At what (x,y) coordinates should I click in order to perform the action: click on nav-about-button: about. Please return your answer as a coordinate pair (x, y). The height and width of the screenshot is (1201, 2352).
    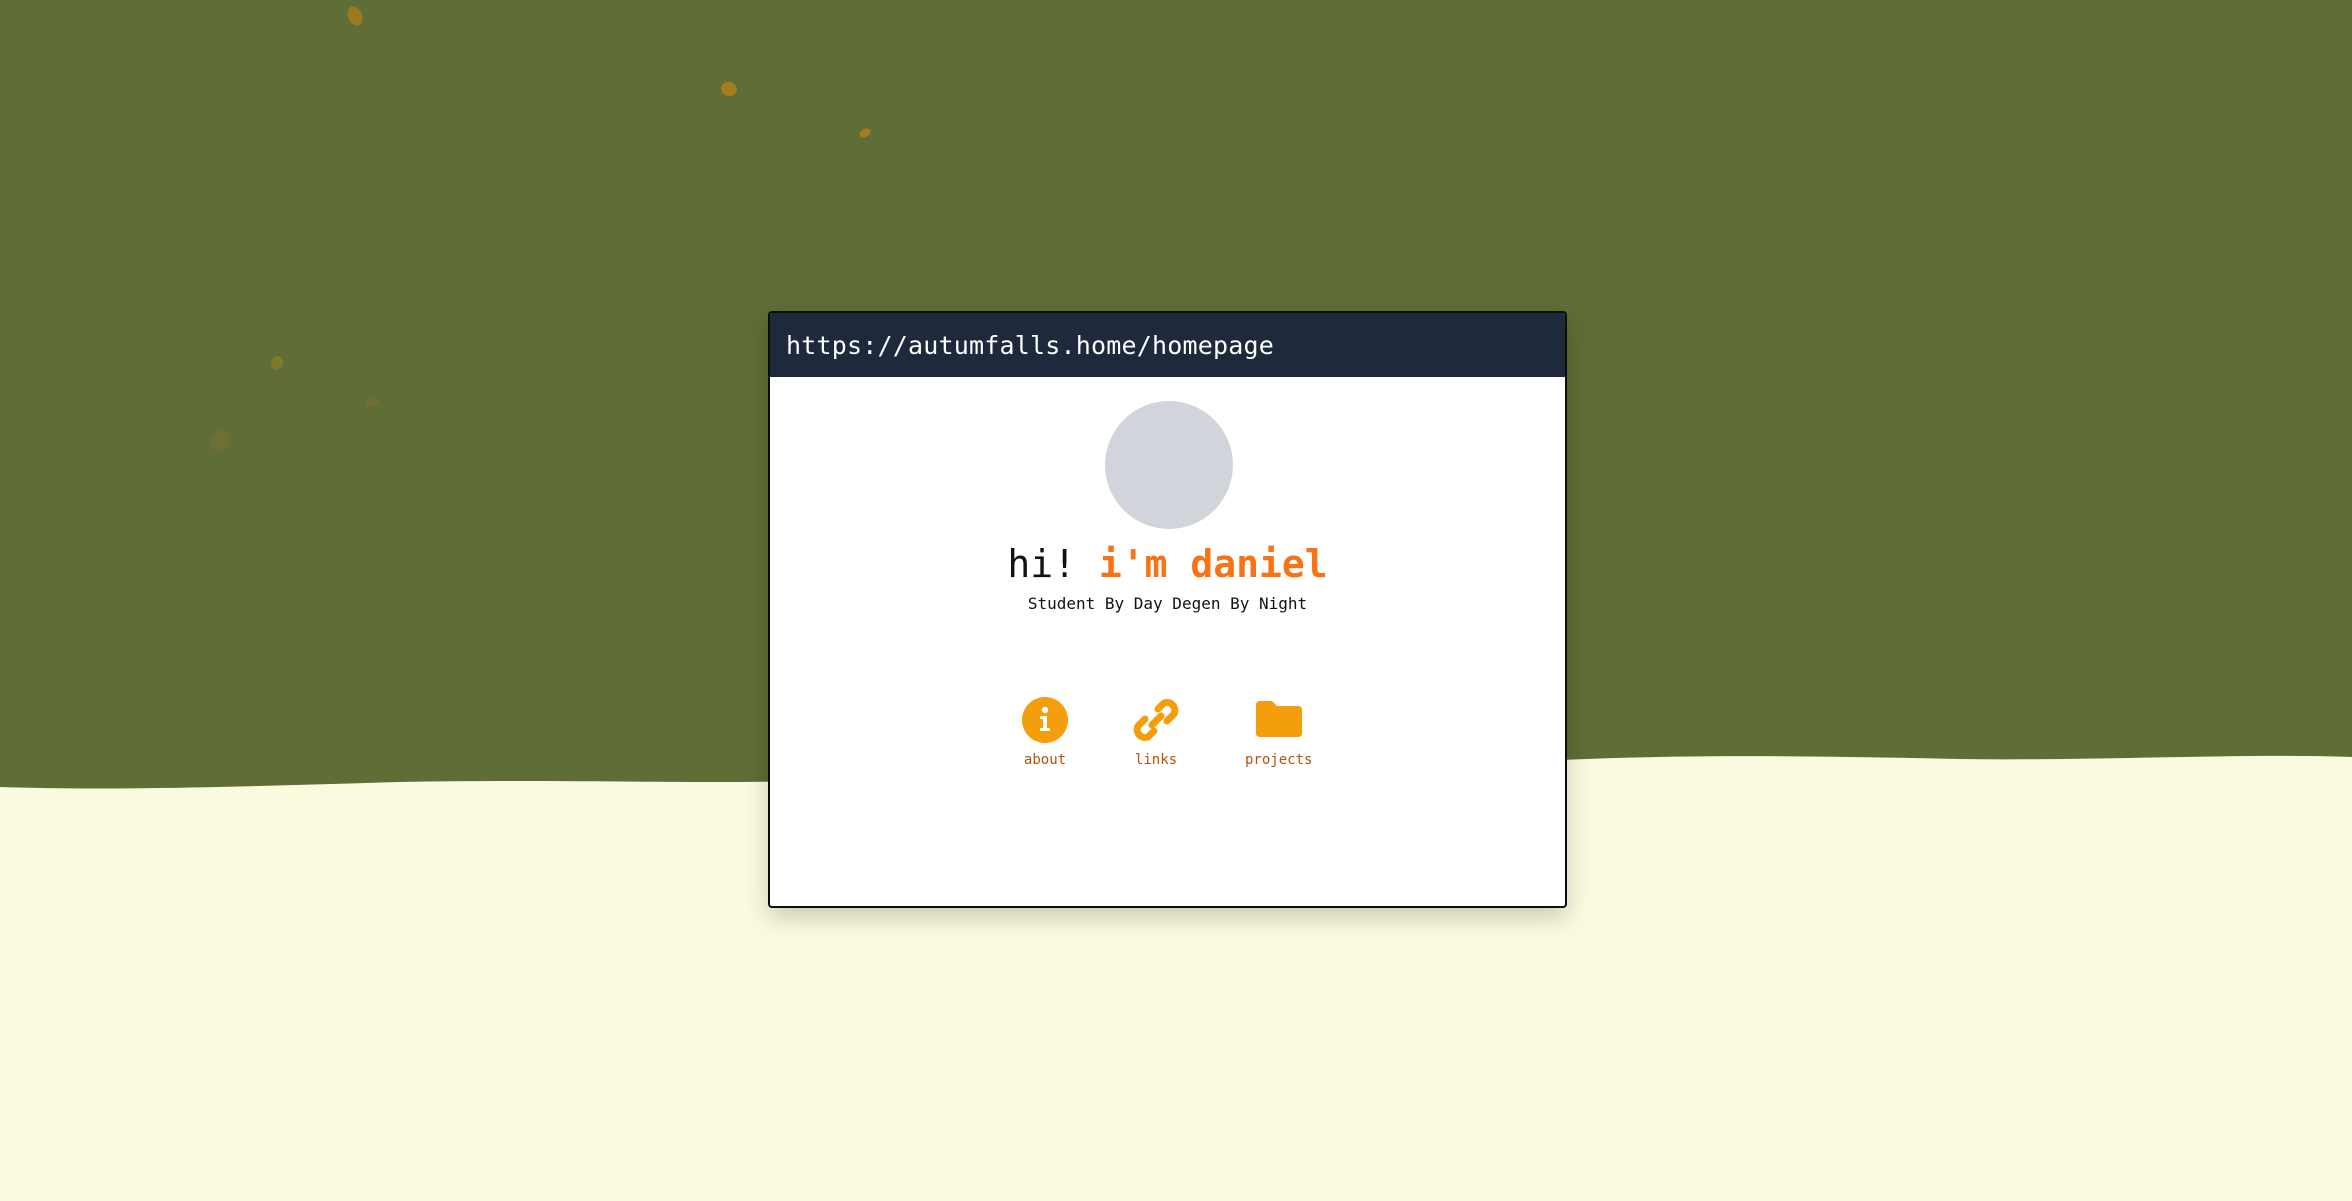
    Looking at the image, I should click on (1045, 731).